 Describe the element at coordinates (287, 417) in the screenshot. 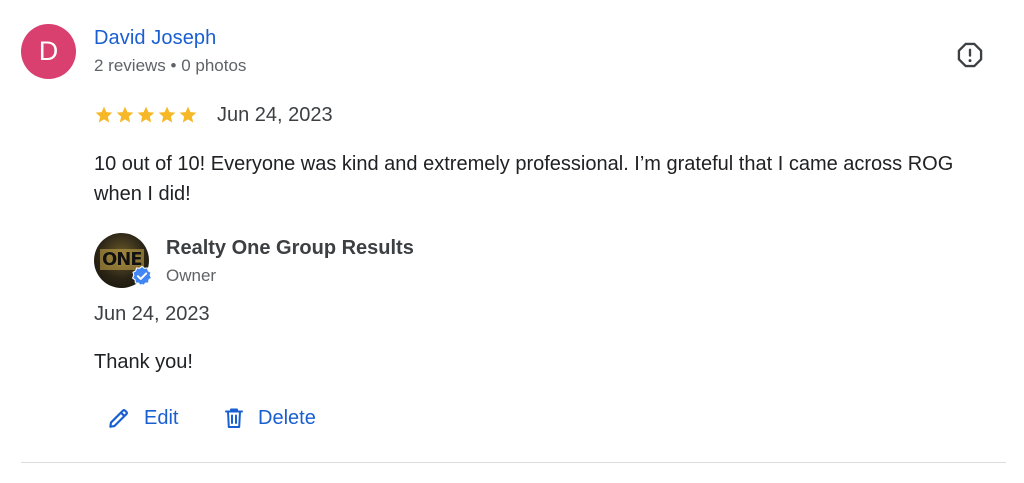

I see `delete-label: Delete` at that location.